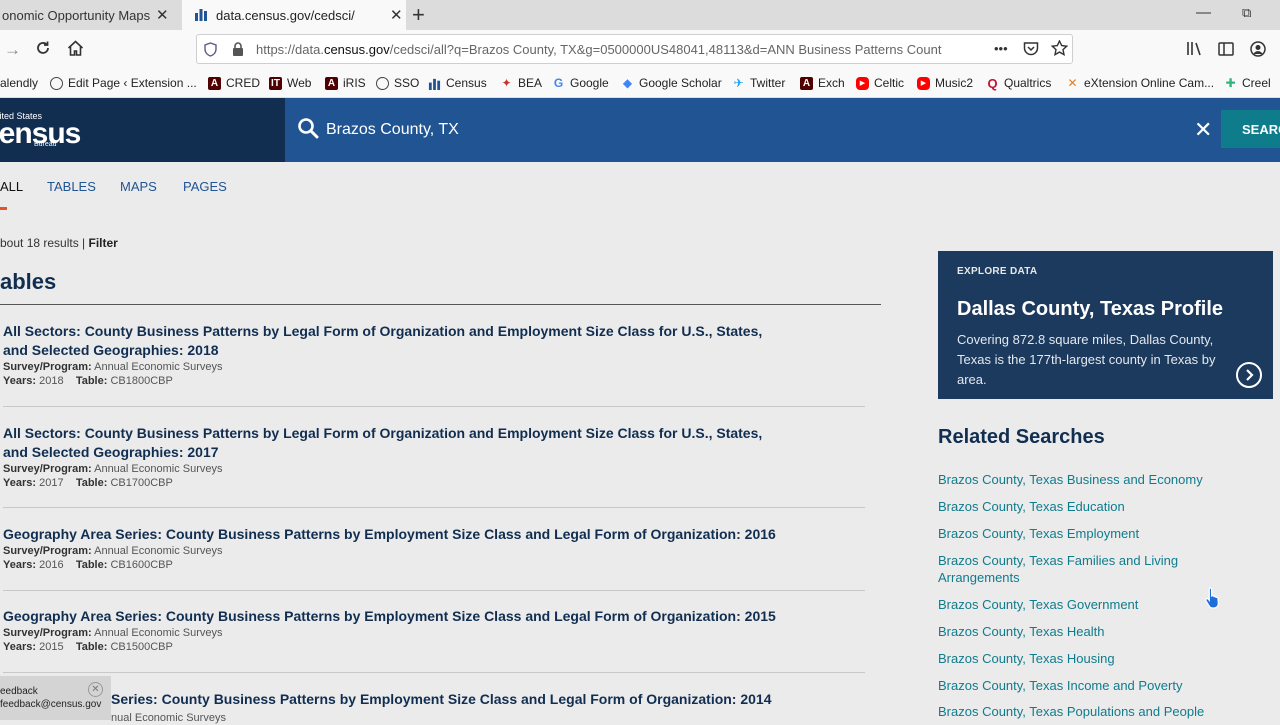 This screenshot has height=725, width=1280. I want to click on browser-tab-census: data.census.gov/cedsci/ ✕, so click(294, 15).